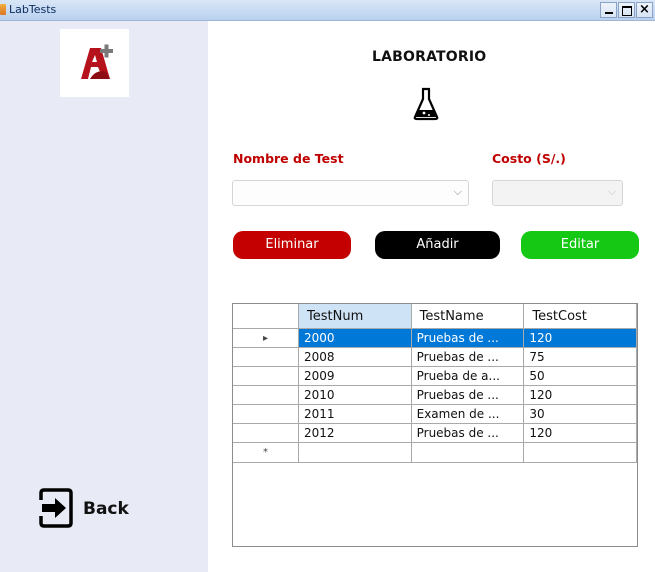 This screenshot has height=572, width=655. What do you see at coordinates (106, 509) in the screenshot?
I see `back-label: Back` at bounding box center [106, 509].